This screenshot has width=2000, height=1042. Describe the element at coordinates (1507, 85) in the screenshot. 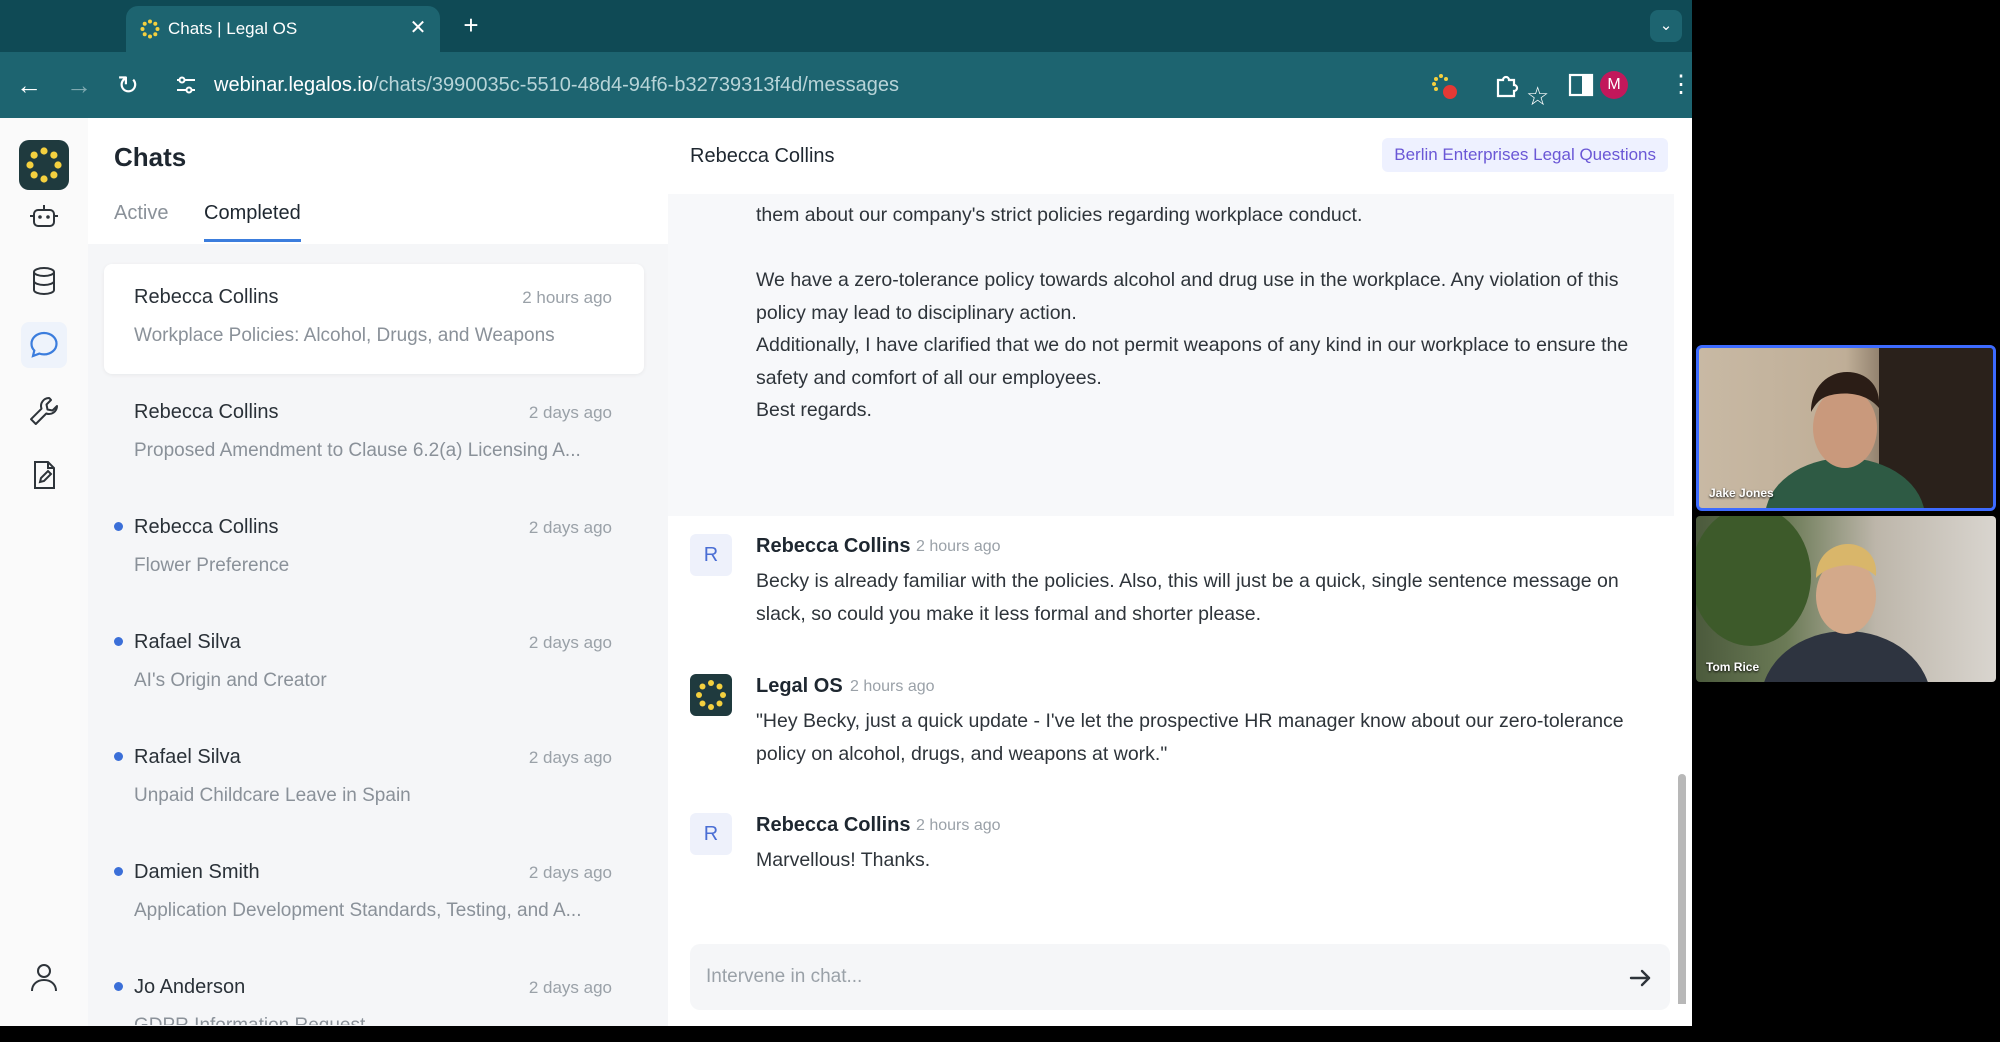

I see `extensions-puzzle-icon` at that location.